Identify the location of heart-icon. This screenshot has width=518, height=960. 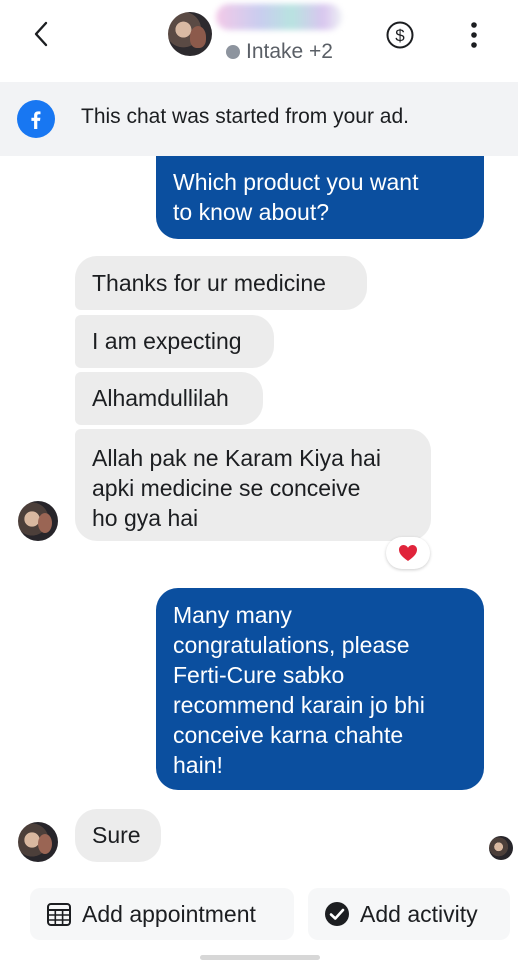
(408, 553).